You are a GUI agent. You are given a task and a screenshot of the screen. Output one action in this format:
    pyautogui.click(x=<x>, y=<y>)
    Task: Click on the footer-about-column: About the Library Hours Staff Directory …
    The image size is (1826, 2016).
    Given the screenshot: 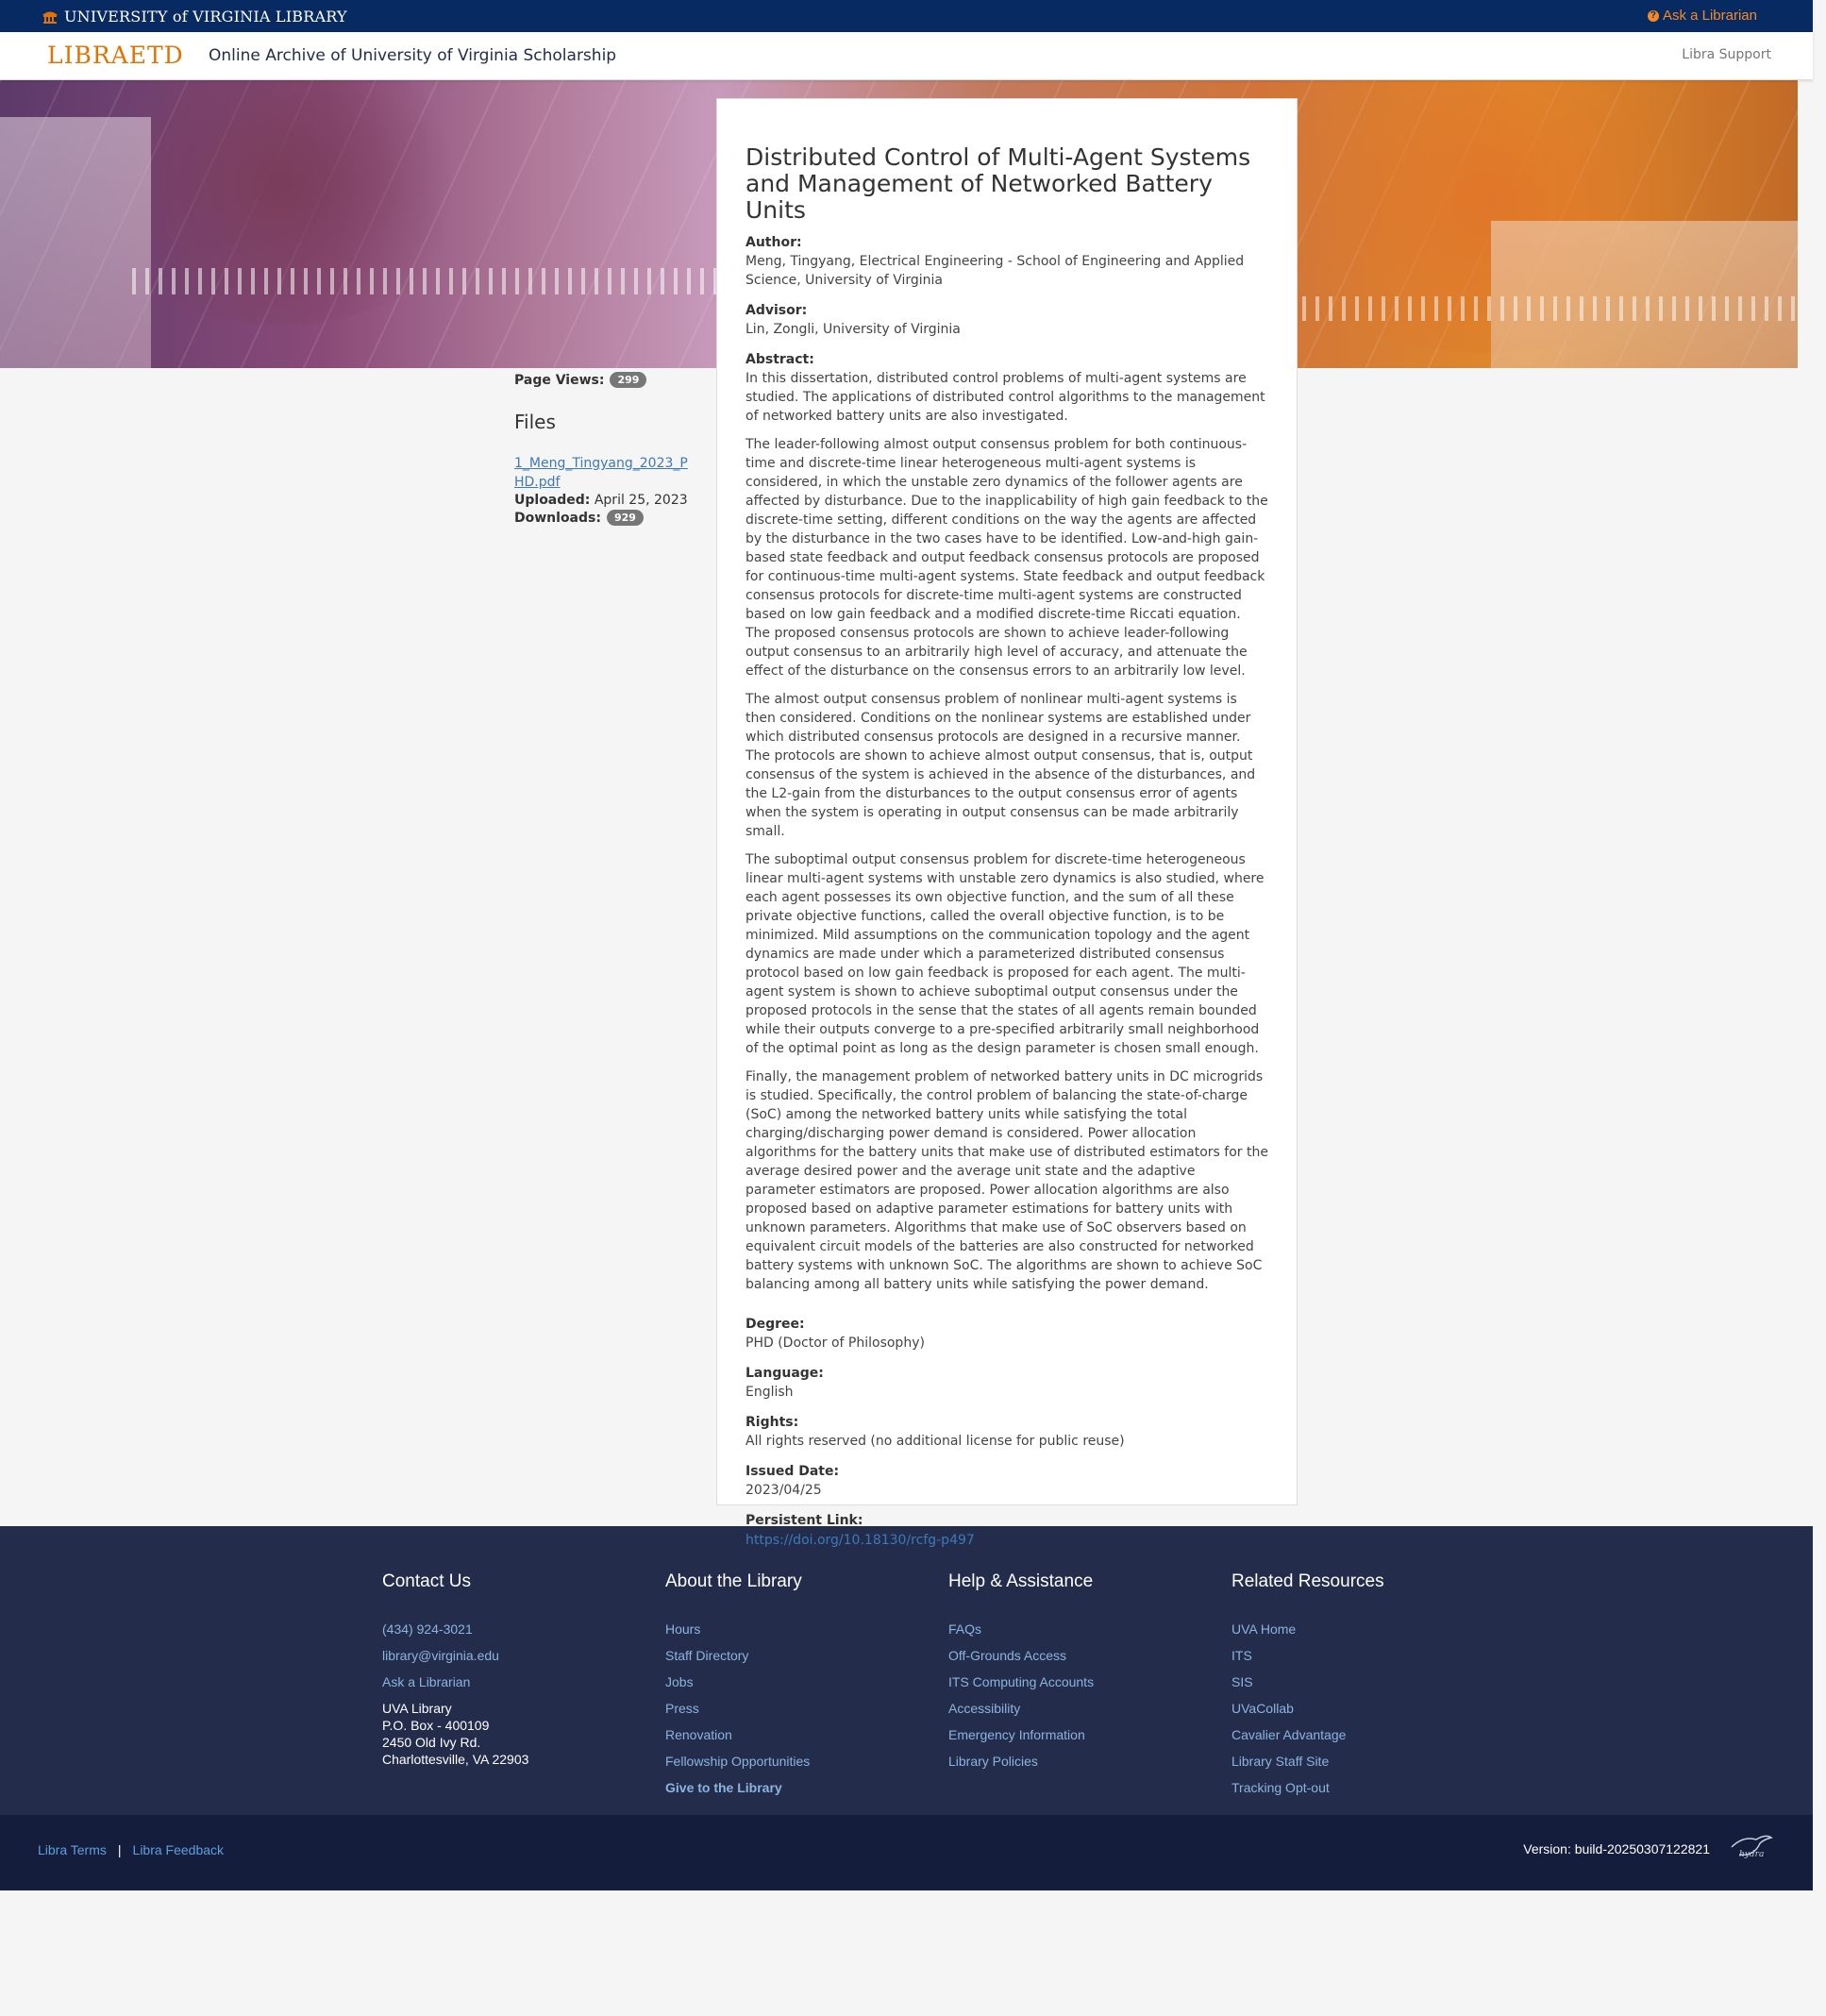 What is the action you would take?
    pyautogui.click(x=797, y=1688)
    